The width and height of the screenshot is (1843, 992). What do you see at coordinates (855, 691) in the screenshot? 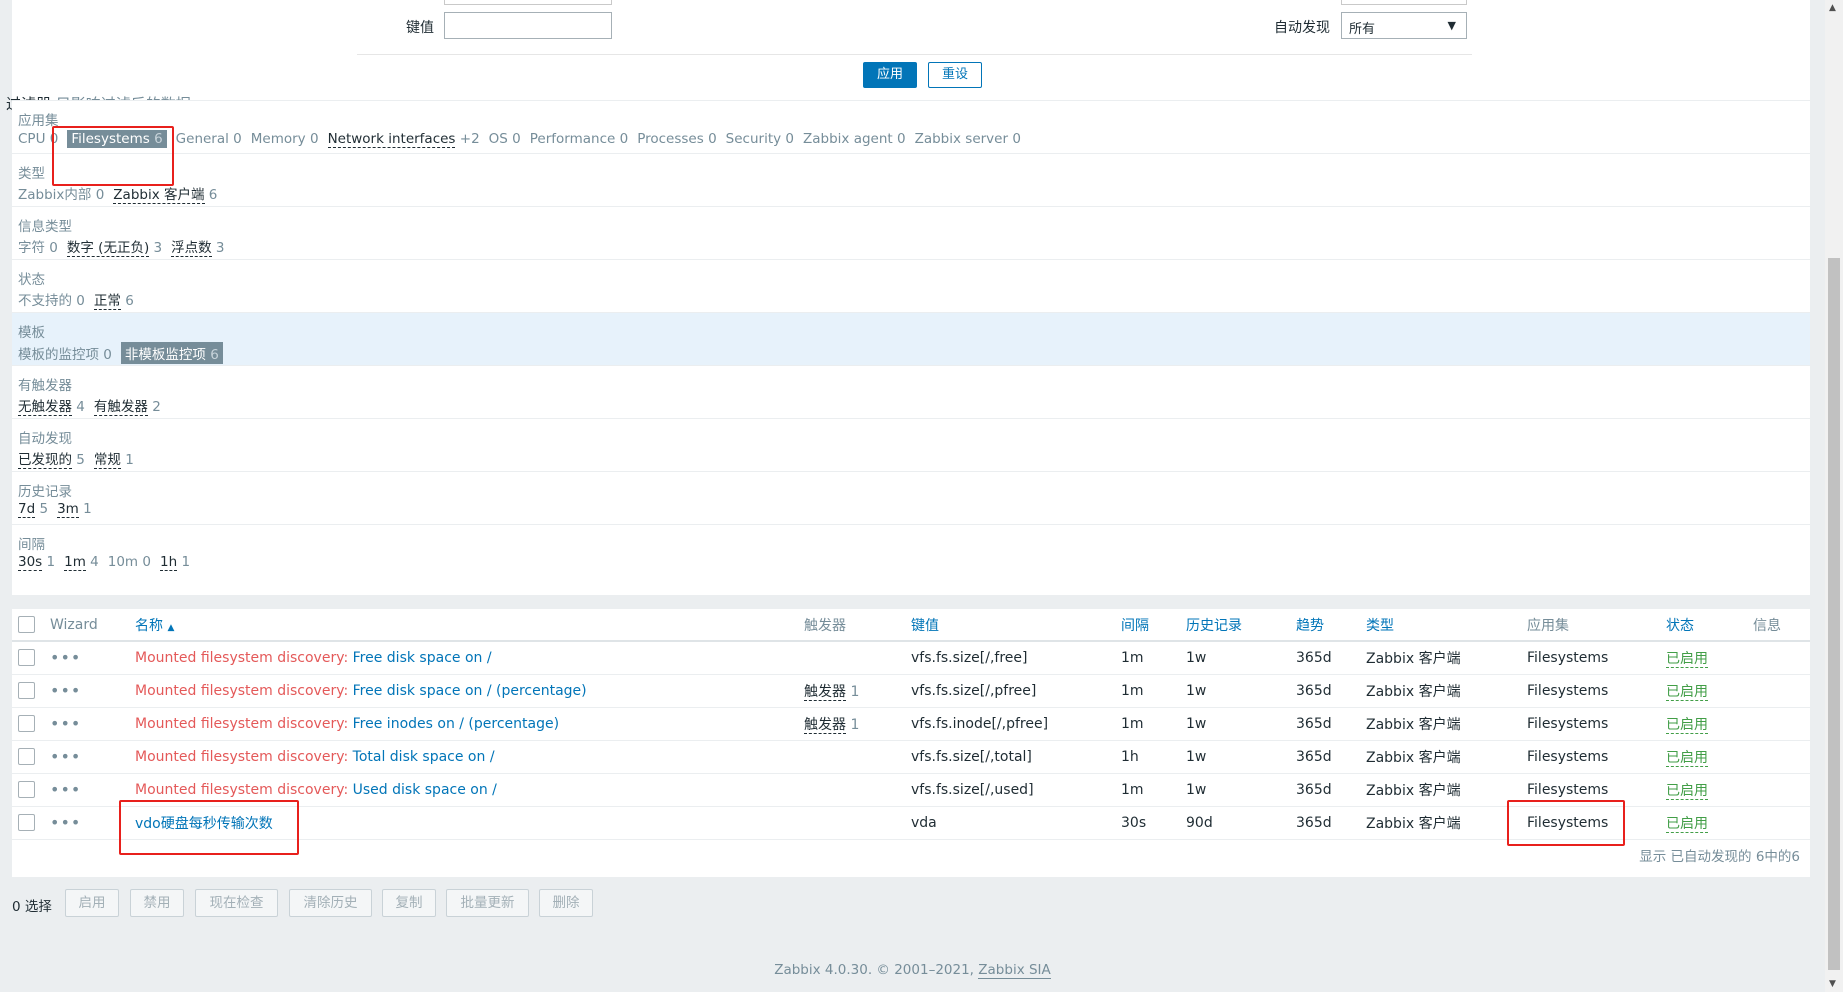
I see `triggers-count: 1` at bounding box center [855, 691].